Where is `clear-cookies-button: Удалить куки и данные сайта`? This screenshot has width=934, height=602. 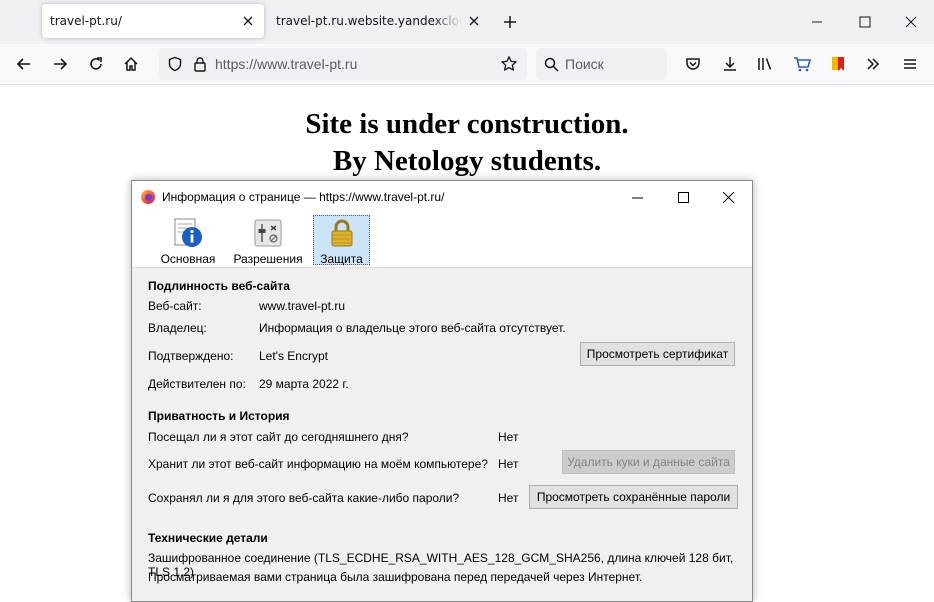 clear-cookies-button: Удалить куки и данные сайта is located at coordinates (648, 462).